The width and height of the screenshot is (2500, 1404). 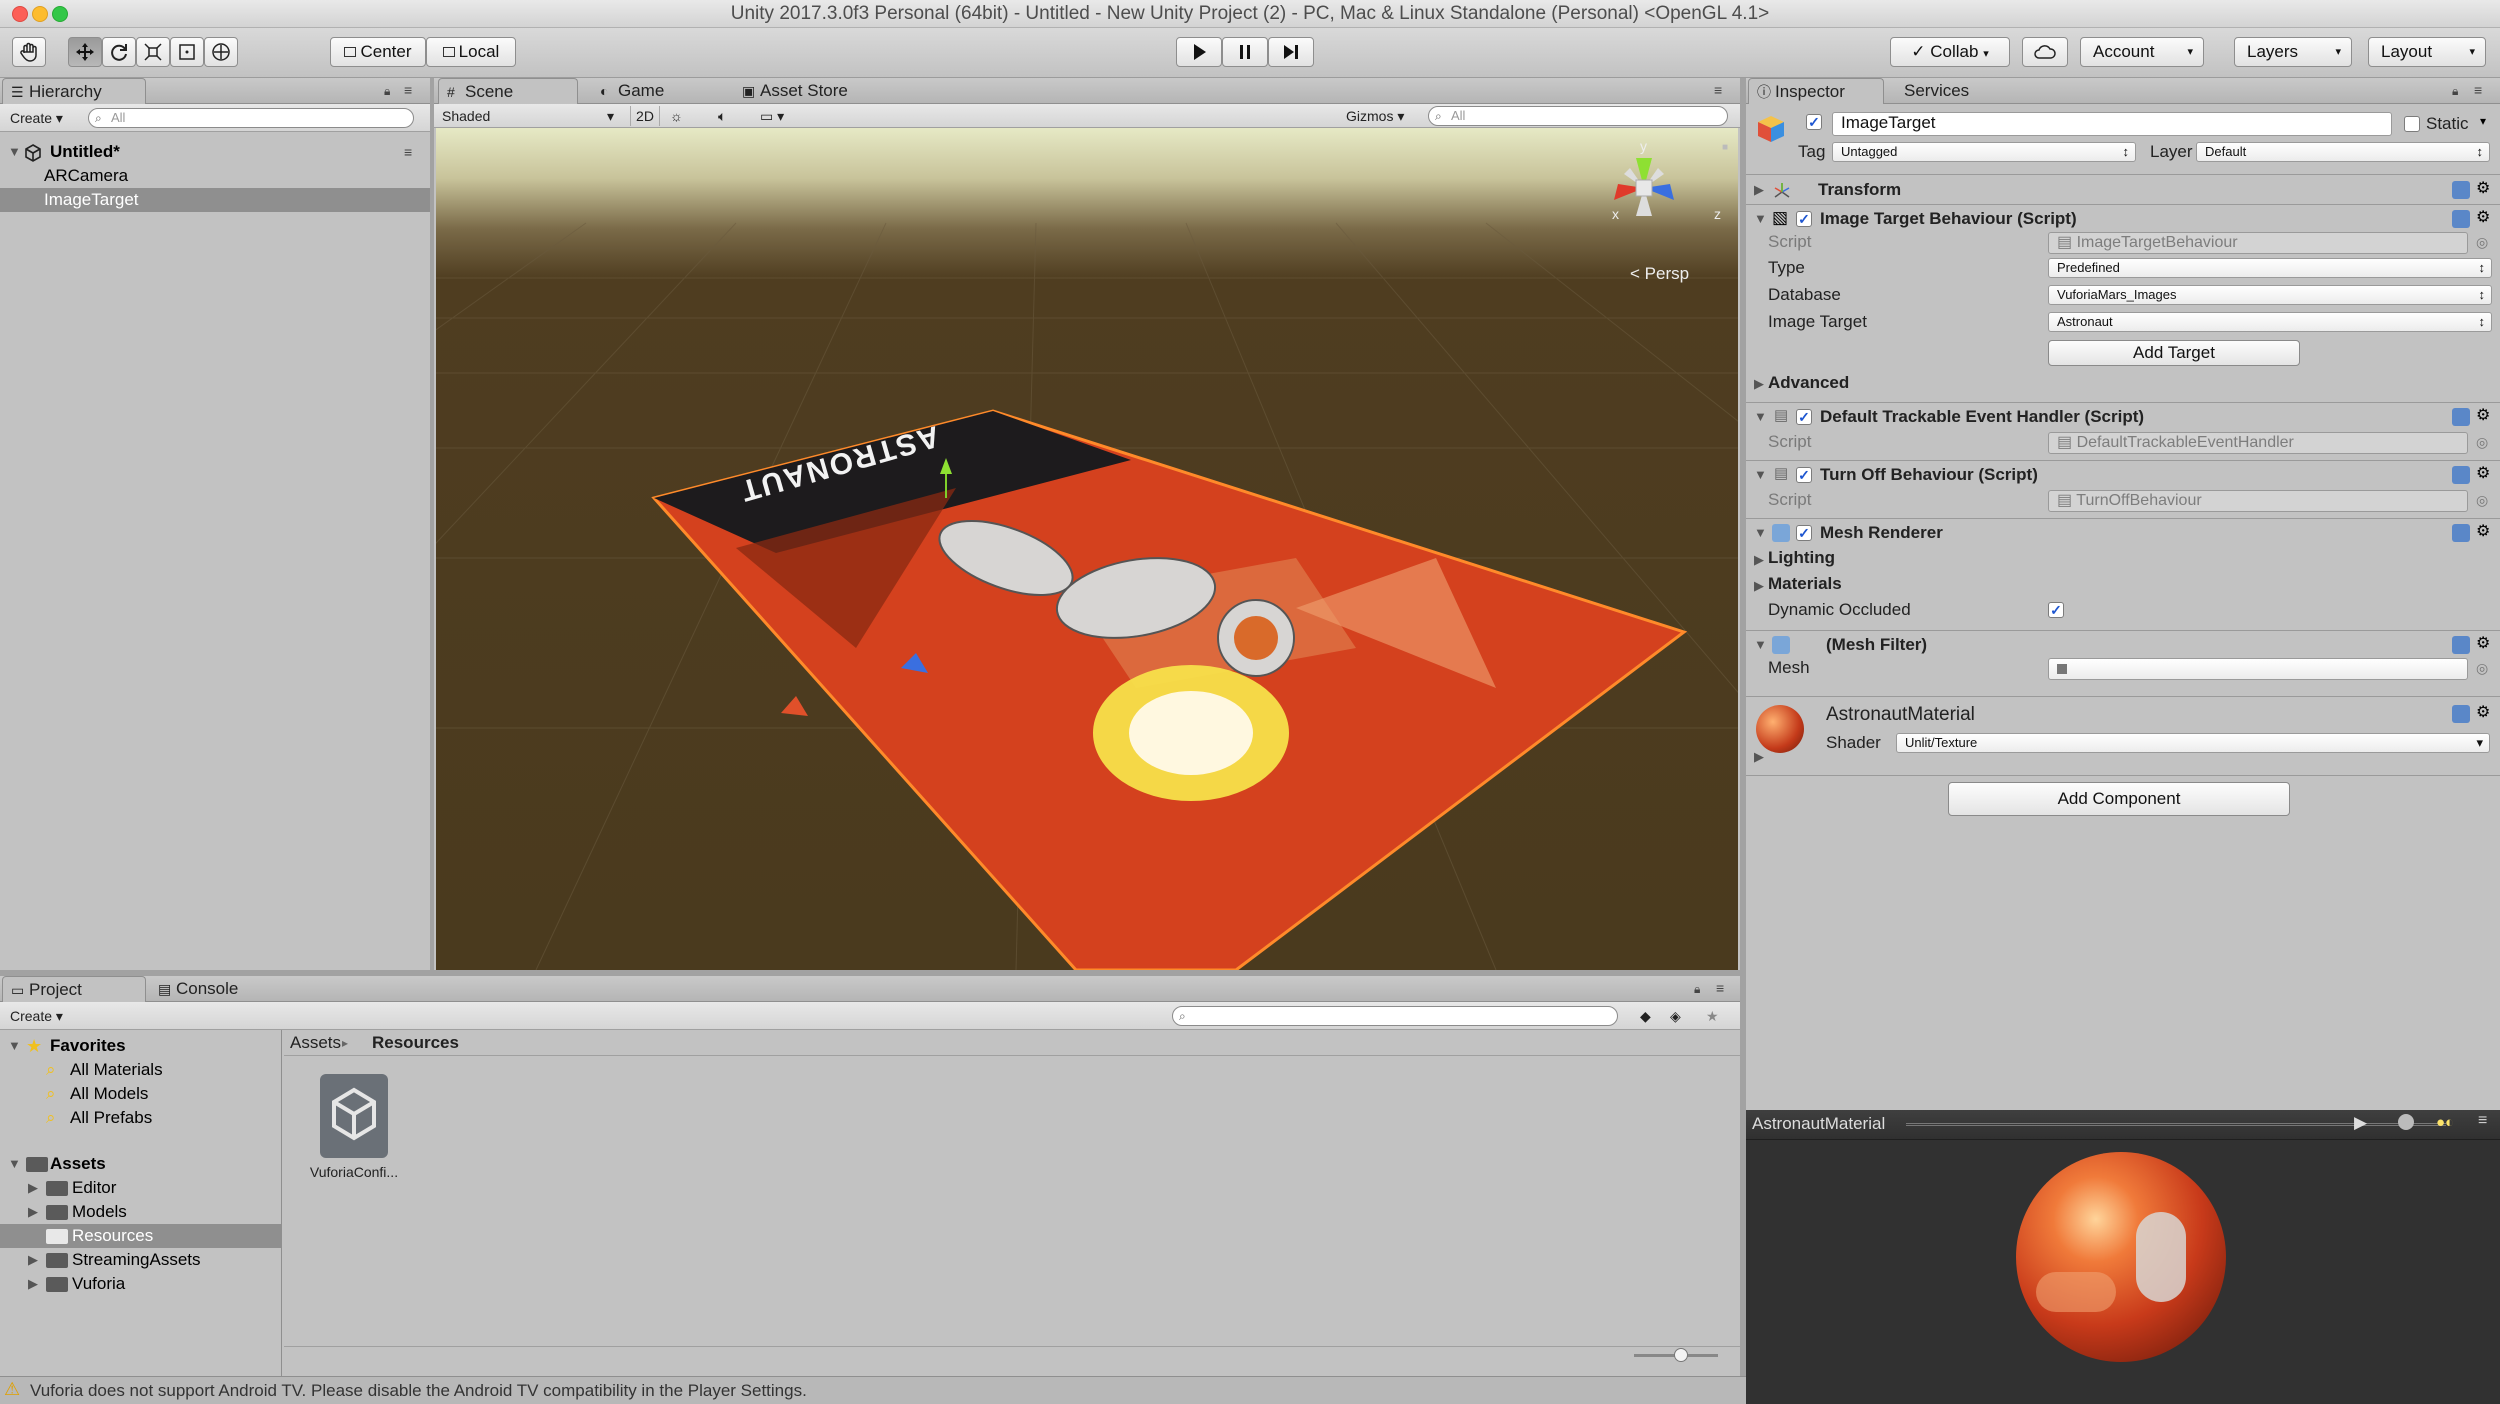 What do you see at coordinates (2270, 295) in the screenshot?
I see `itb-database-dropdown: VuforiaMars_Images ↕` at bounding box center [2270, 295].